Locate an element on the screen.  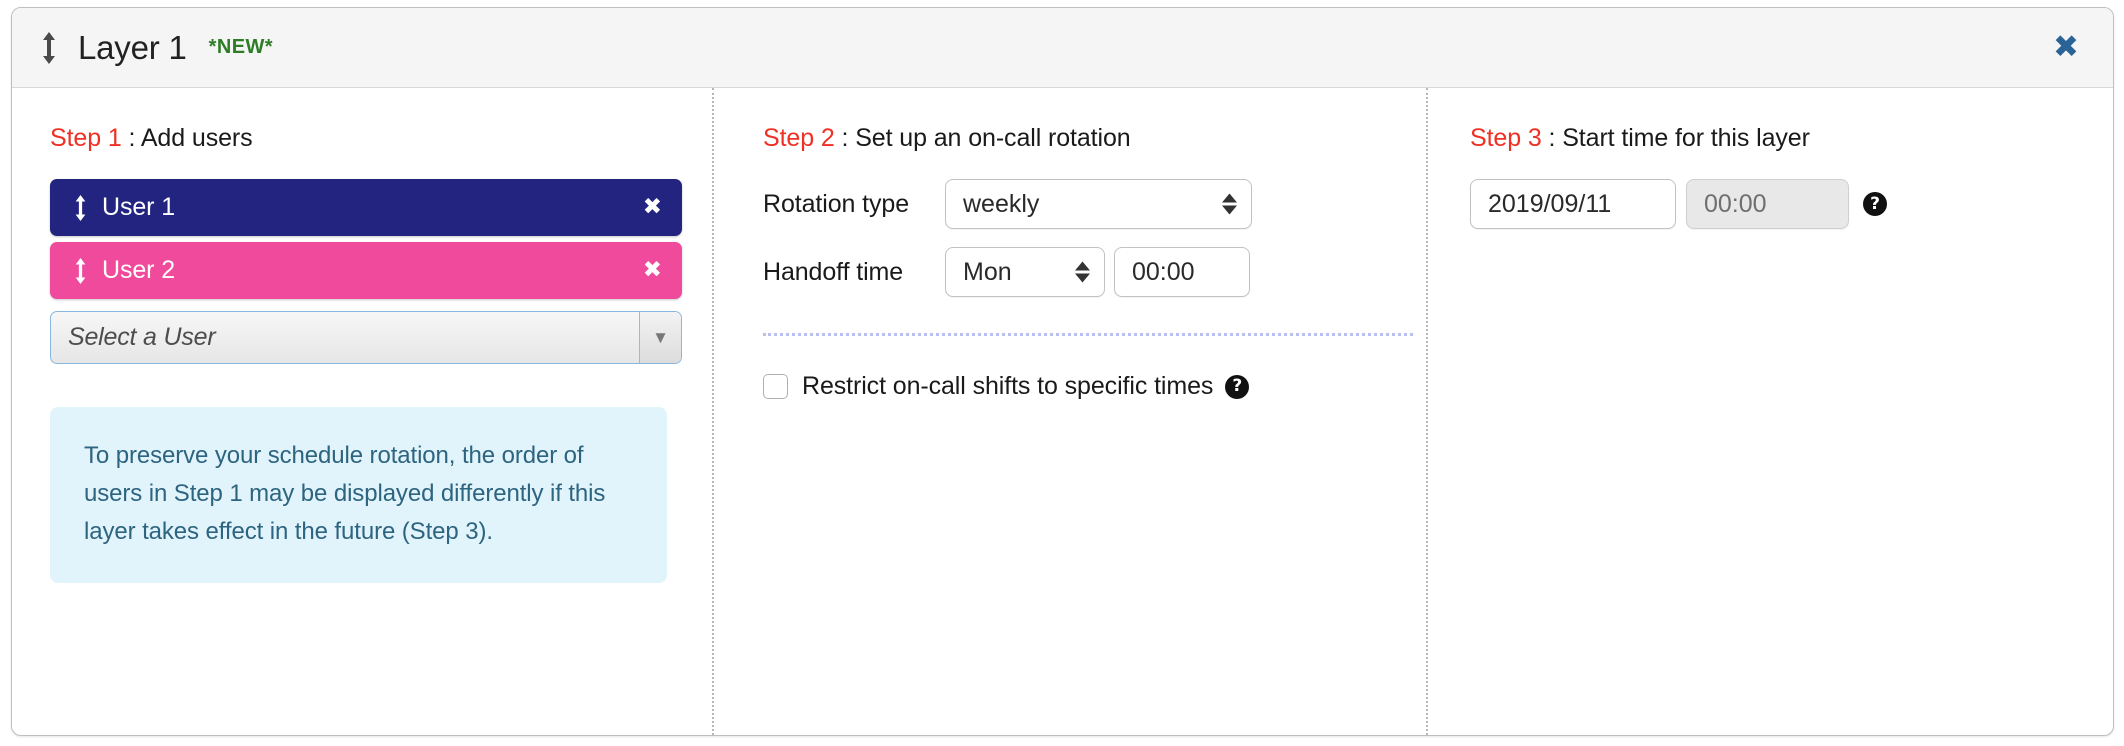
step2-heading: Step 2 : Set up an on-call rotation is located at coordinates (1079, 138).